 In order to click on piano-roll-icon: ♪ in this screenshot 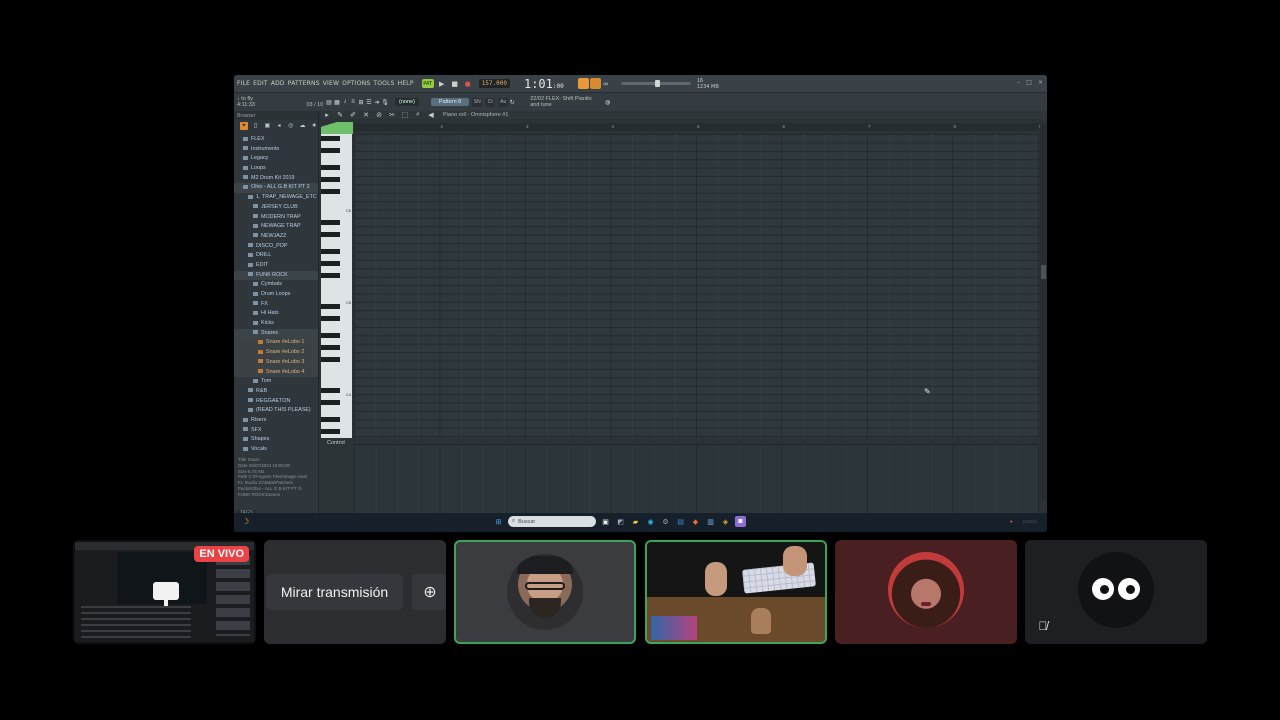, I will do `click(345, 102)`.